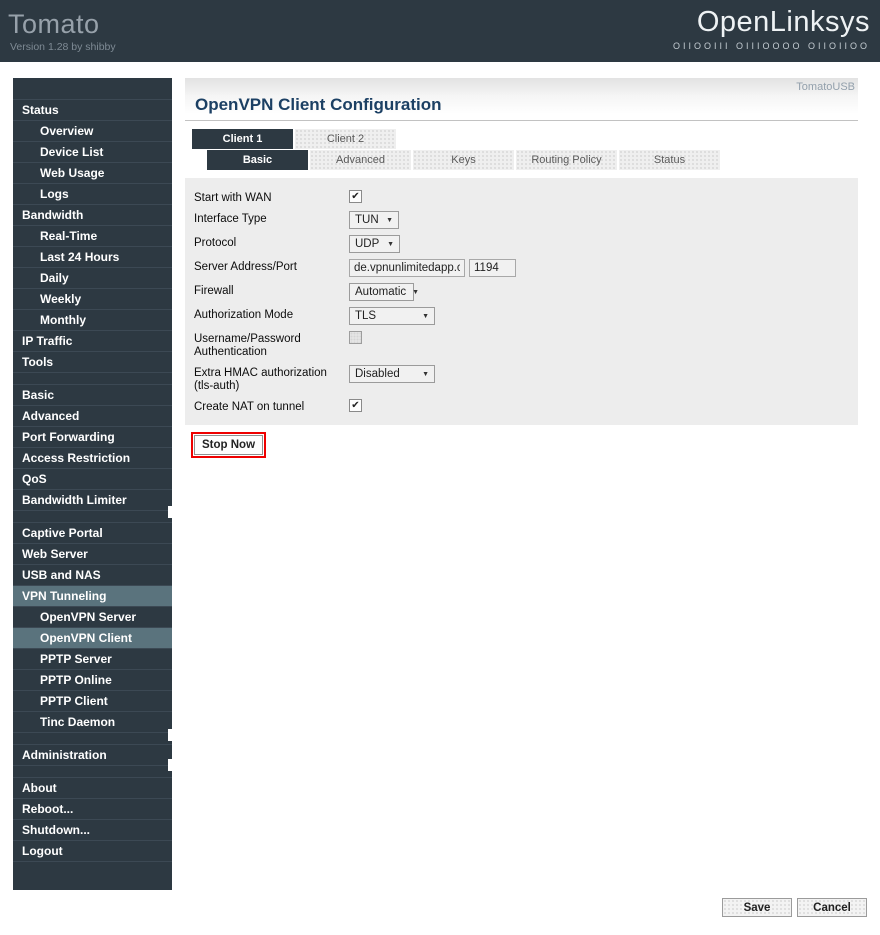 Image resolution: width=880 pixels, height=935 pixels. Describe the element at coordinates (92, 415) in the screenshot. I see `sidebar-item-advanced: Advanced` at that location.